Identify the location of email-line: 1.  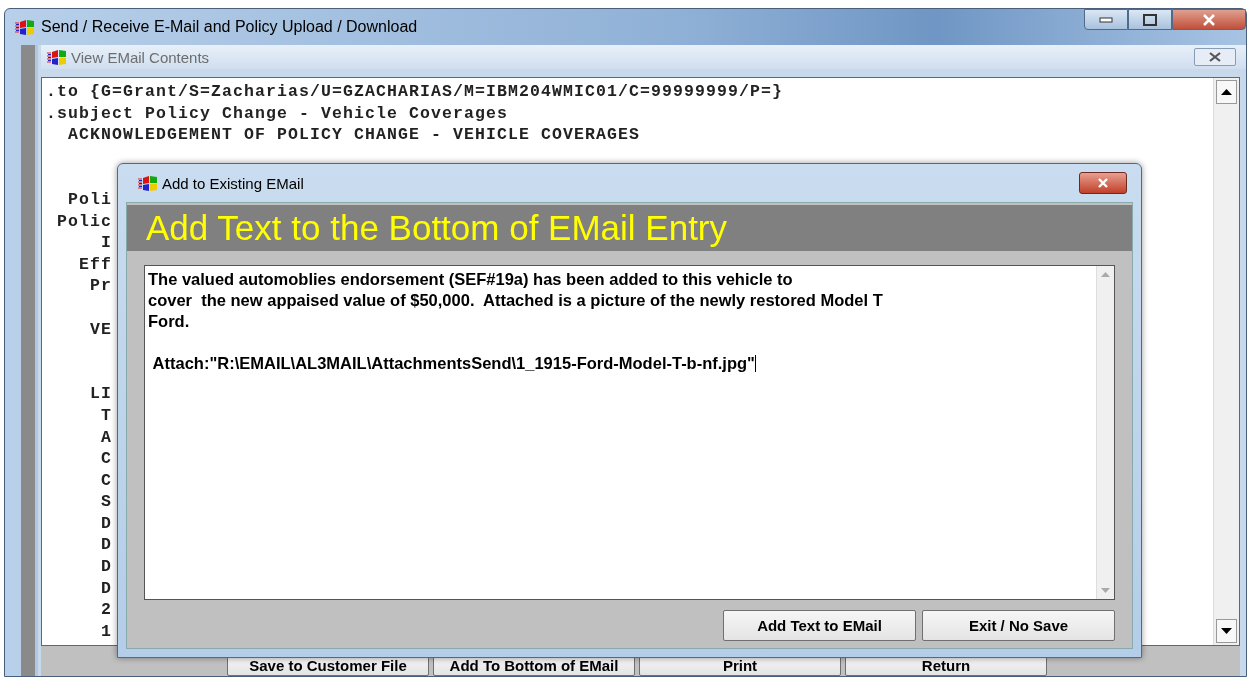
(106, 631).